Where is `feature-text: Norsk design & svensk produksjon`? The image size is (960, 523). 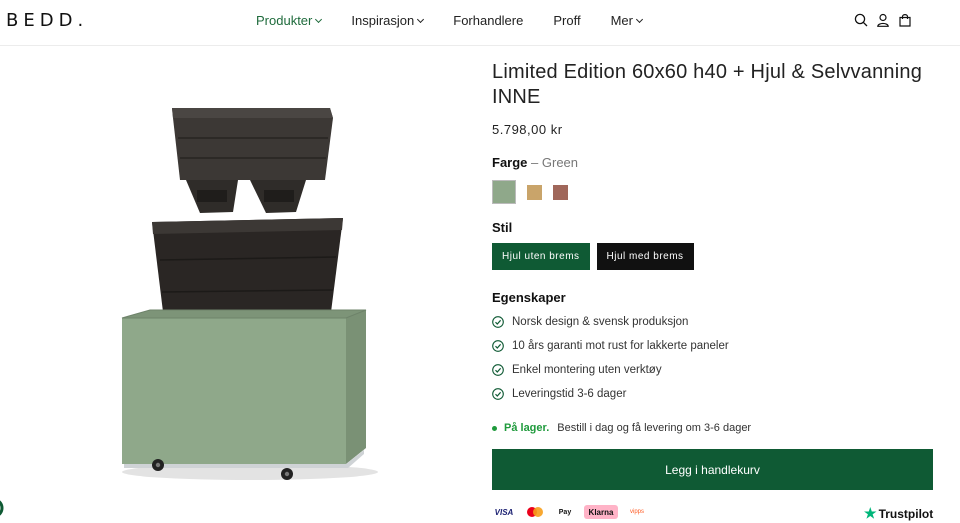
feature-text: Norsk design & svensk produksjon is located at coordinates (600, 322).